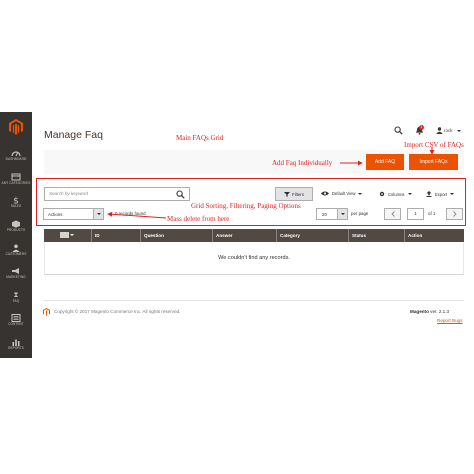 This screenshot has height=474, width=474. I want to click on arrow-to-mass-actions, so click(137, 215).